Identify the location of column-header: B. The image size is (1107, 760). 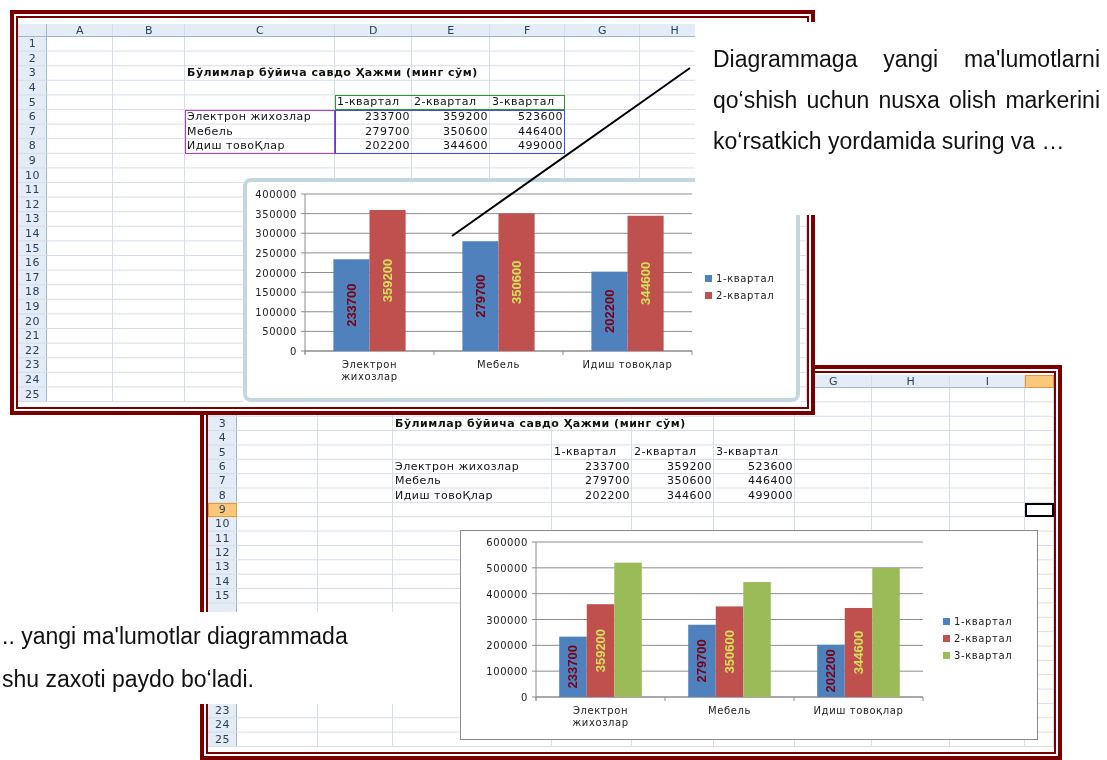
(148, 30).